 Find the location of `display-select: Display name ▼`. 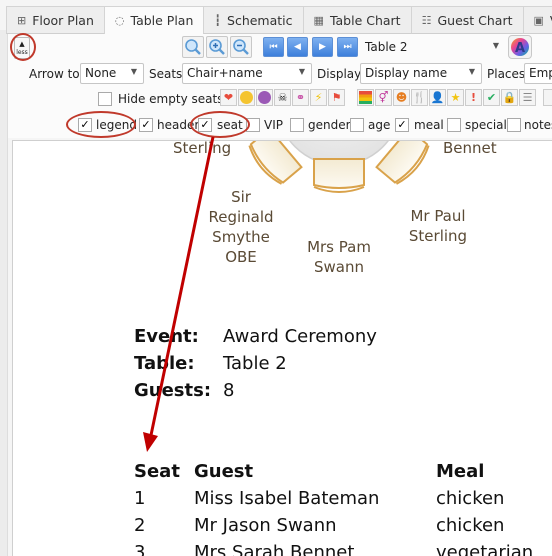

display-select: Display name ▼ is located at coordinates (421, 73).